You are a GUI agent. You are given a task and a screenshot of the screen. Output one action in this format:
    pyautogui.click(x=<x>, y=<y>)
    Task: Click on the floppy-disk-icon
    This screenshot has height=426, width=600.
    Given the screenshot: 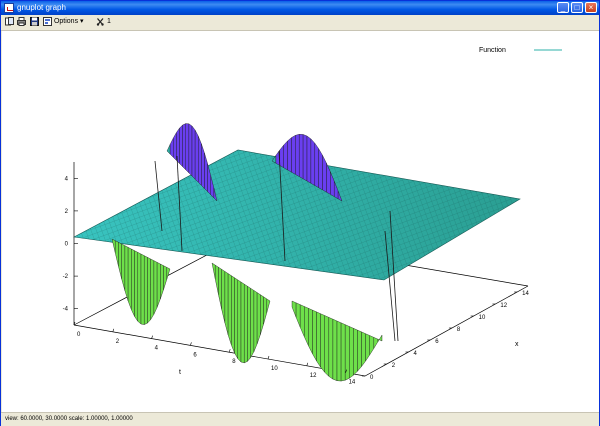 What is the action you would take?
    pyautogui.click(x=34, y=21)
    